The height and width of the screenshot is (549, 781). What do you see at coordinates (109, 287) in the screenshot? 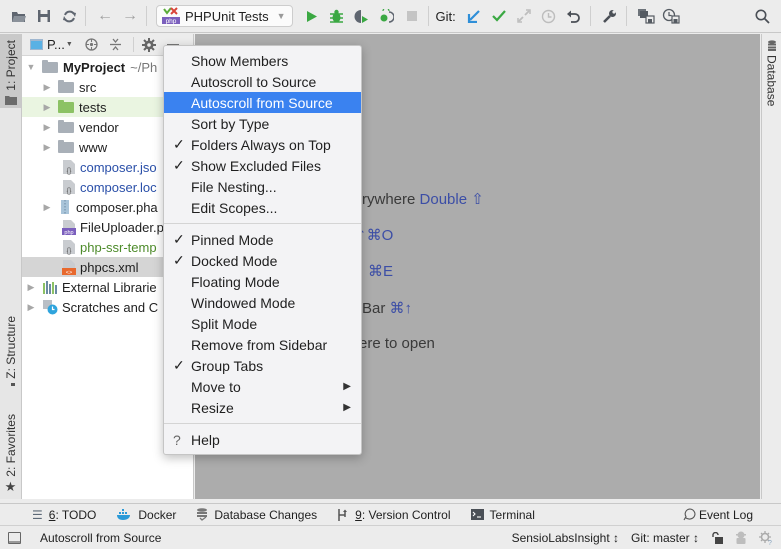
I see `tree-row-label: External Librarie` at bounding box center [109, 287].